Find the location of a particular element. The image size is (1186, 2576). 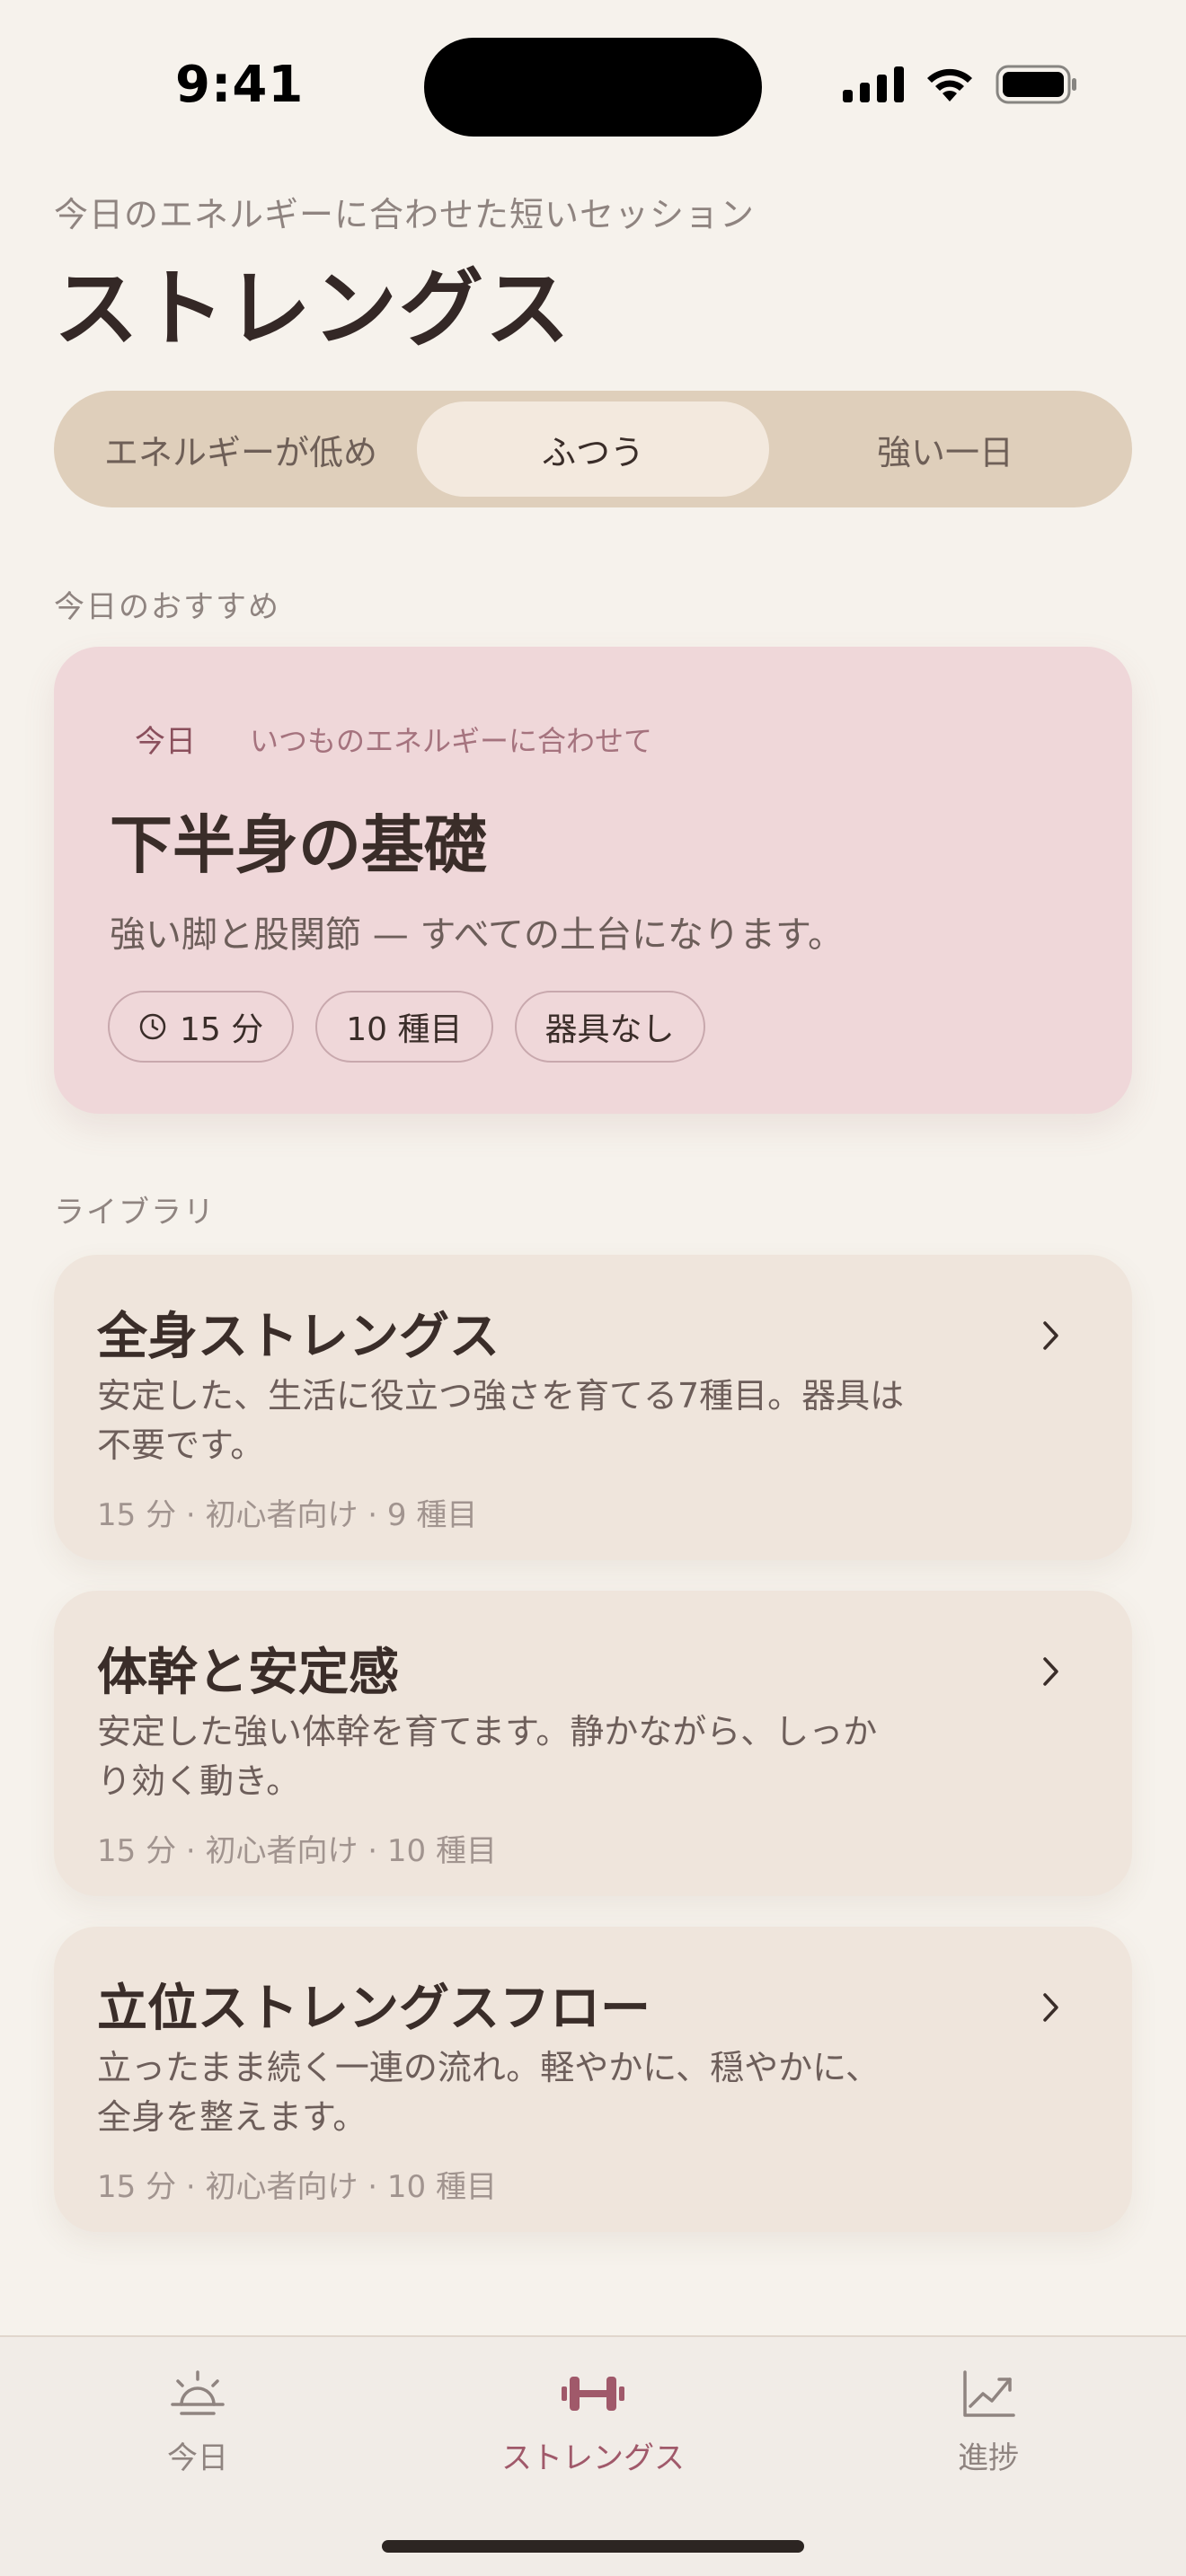

tab-today-label: 今日 is located at coordinates (197, 2458).